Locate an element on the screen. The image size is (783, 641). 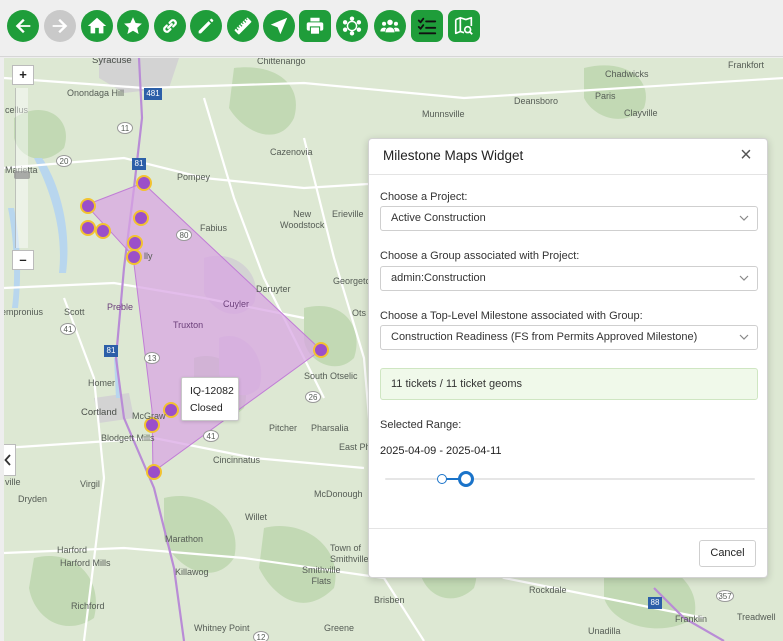
place-label: ville is located at coordinates (13, 482).